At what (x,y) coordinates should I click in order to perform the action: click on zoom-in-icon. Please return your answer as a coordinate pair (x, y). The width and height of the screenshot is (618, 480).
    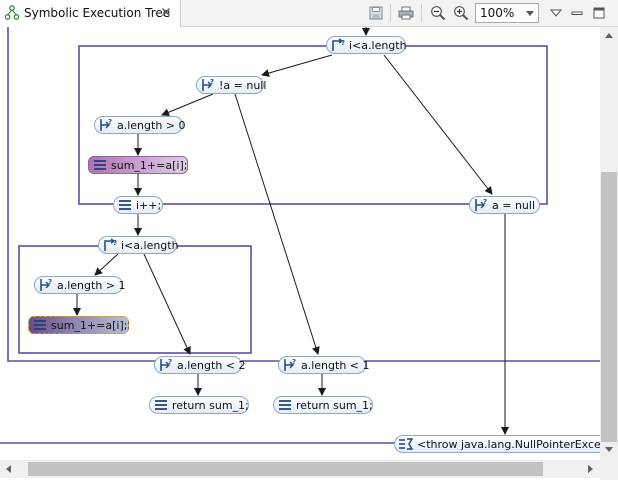
    Looking at the image, I should click on (461, 13).